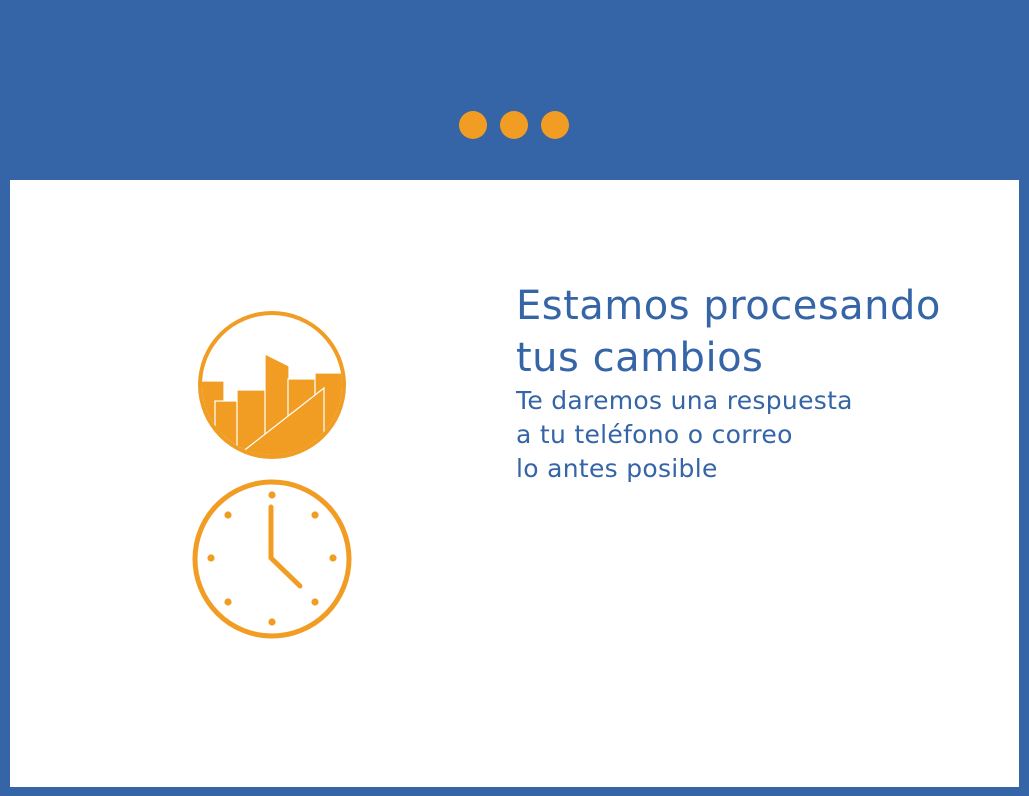 The width and height of the screenshot is (1029, 796). Describe the element at coordinates (728, 306) in the screenshot. I see `headline-line: Estamos procesando` at that location.